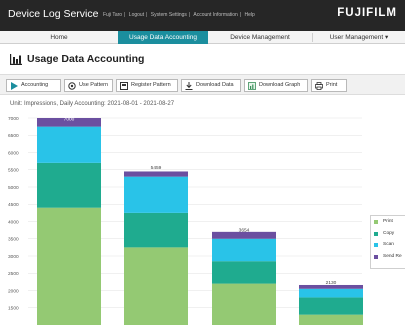  Describe the element at coordinates (13, 240) in the screenshot. I see `y-tick-label: 3500` at that location.